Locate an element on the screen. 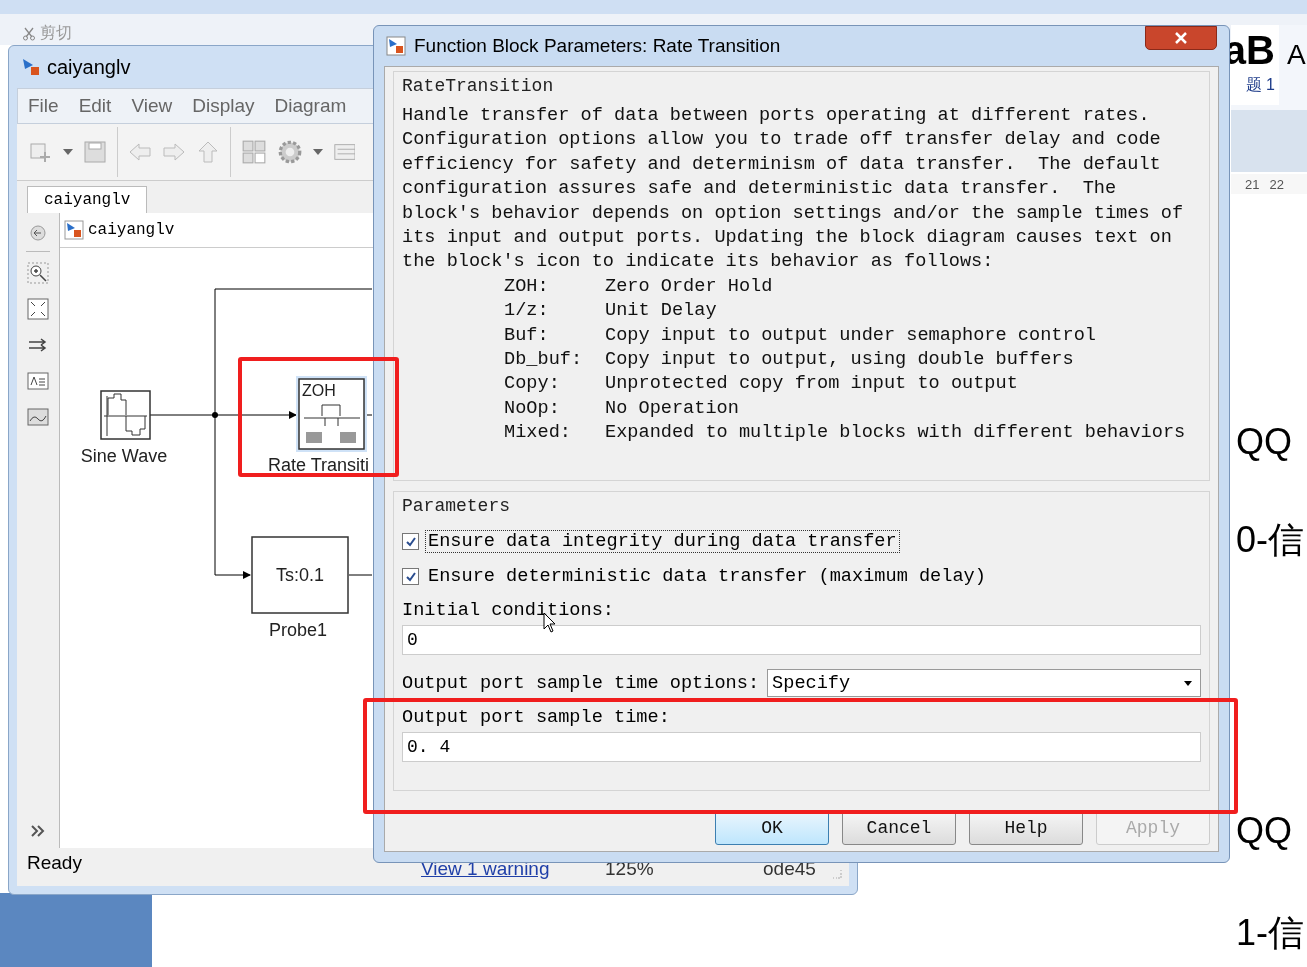 The image size is (1307, 967). block-label: Rate Transiti is located at coordinates (319, 465).